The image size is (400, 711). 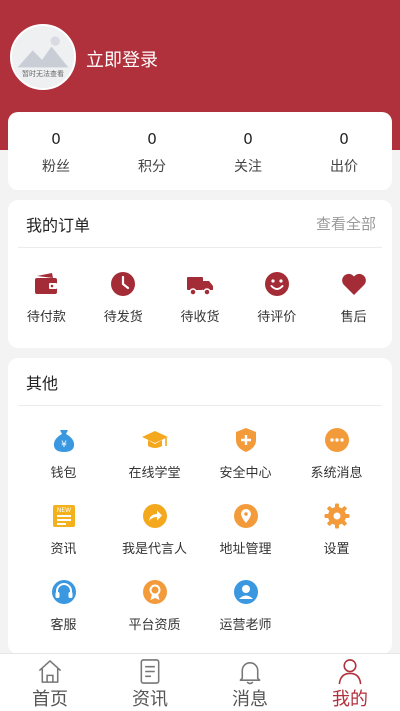 I want to click on stat-following: 0 关注, so click(x=248, y=151).